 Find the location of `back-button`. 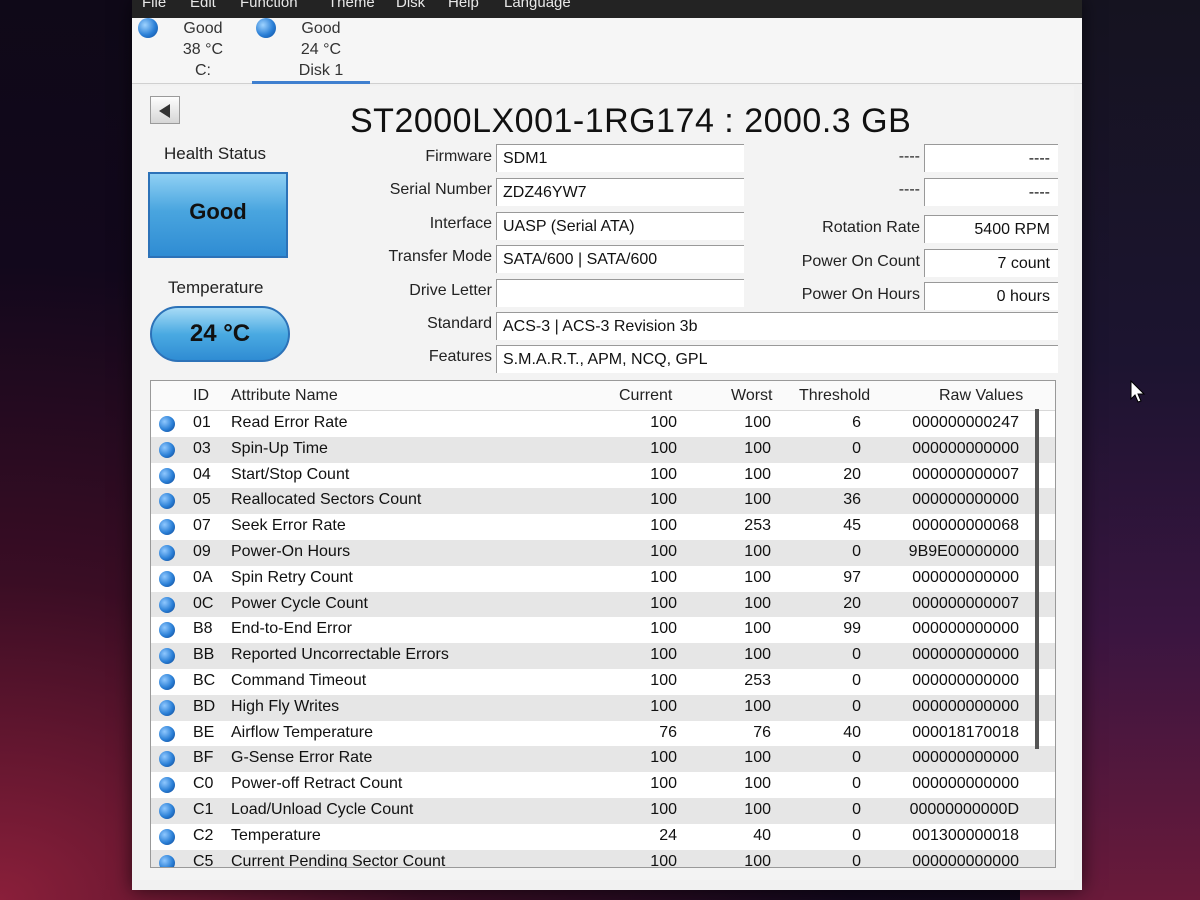

back-button is located at coordinates (165, 110).